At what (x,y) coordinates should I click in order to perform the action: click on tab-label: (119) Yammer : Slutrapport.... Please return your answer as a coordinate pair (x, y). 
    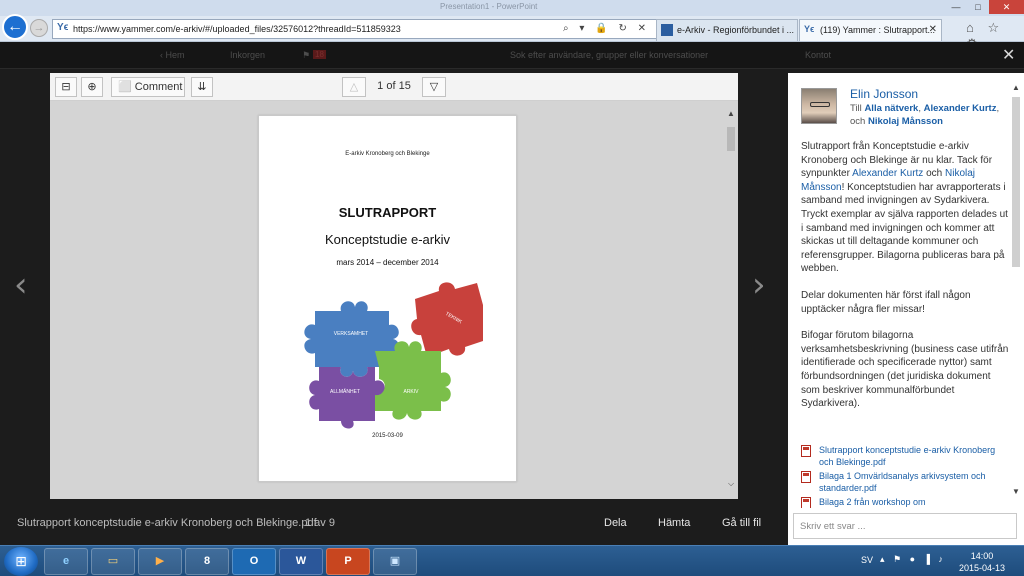
    Looking at the image, I should click on (878, 30).